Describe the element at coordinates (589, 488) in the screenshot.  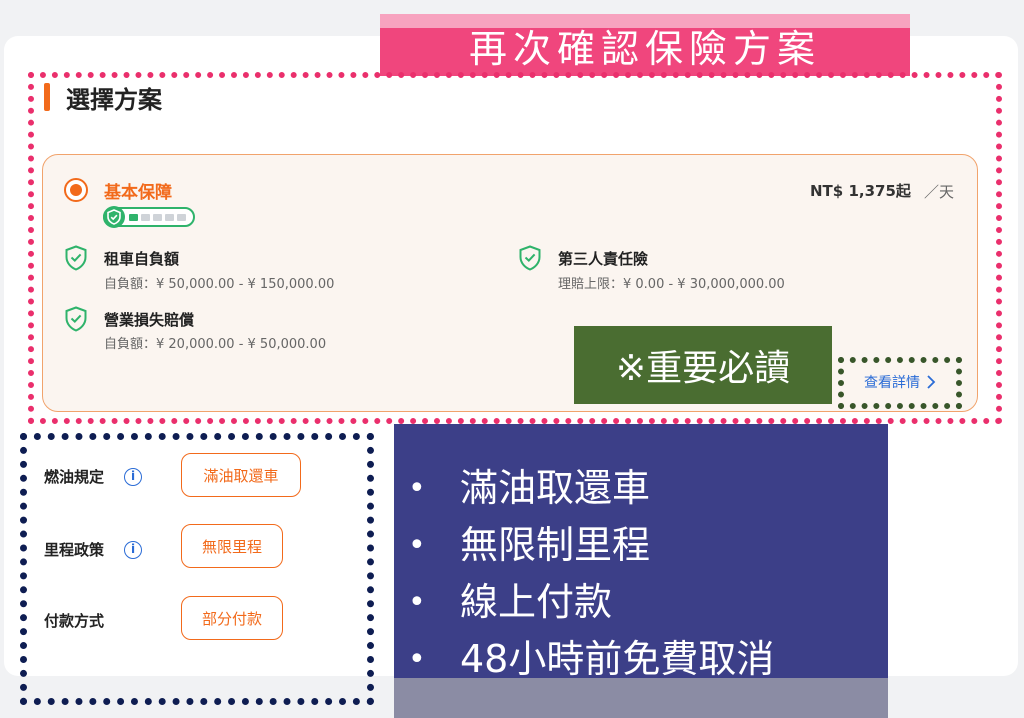
I see `highlight-item: 滿油取還車` at that location.